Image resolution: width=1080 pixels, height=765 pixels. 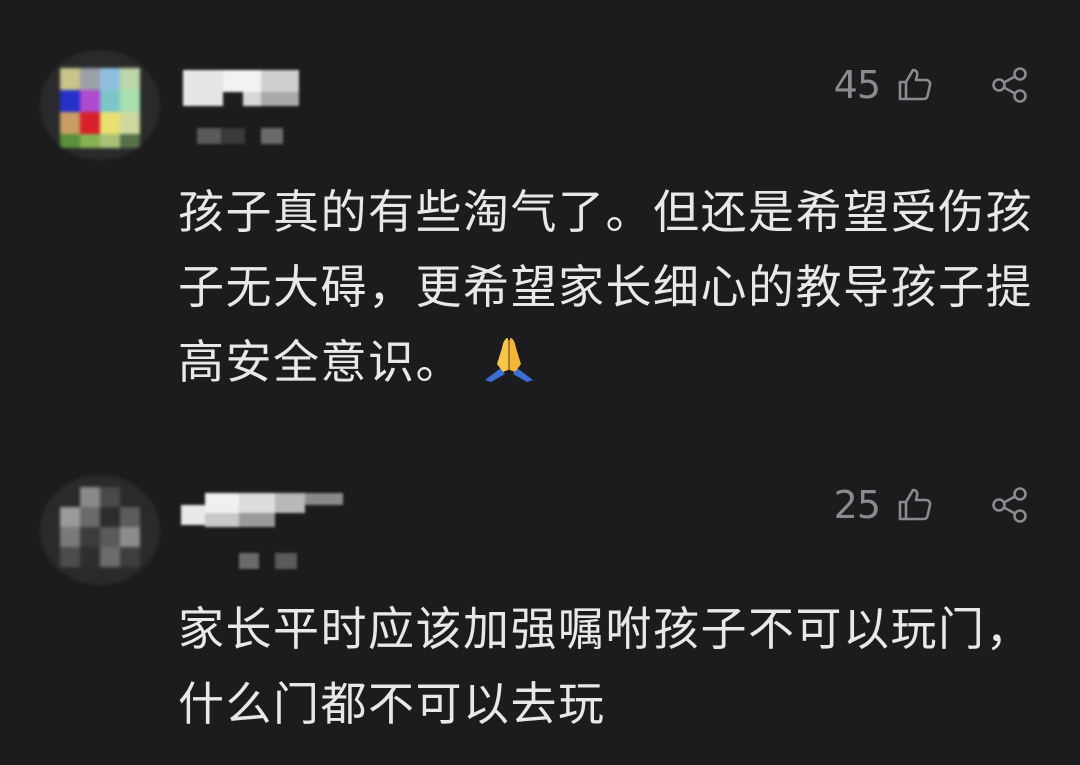 I want to click on folded-hands-emoji-icon, so click(x=509, y=360).